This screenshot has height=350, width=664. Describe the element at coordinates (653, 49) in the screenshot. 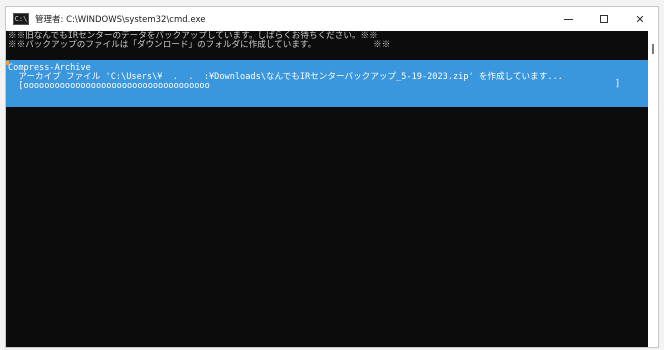

I see `scroll-thumb` at that location.